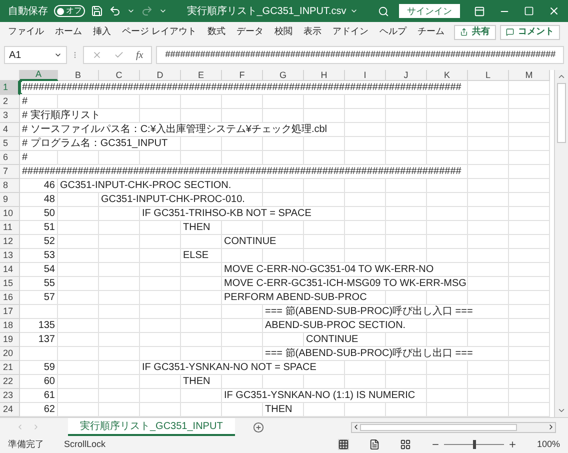  I want to click on signin-button: サインイン, so click(429, 11).